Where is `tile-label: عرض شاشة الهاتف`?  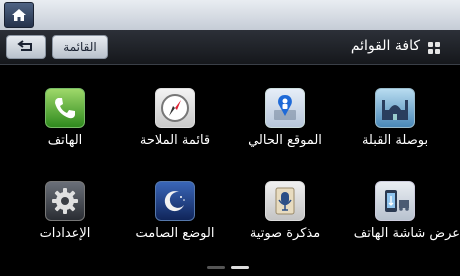 tile-label: عرض شاشة الهاتف is located at coordinates (406, 233).